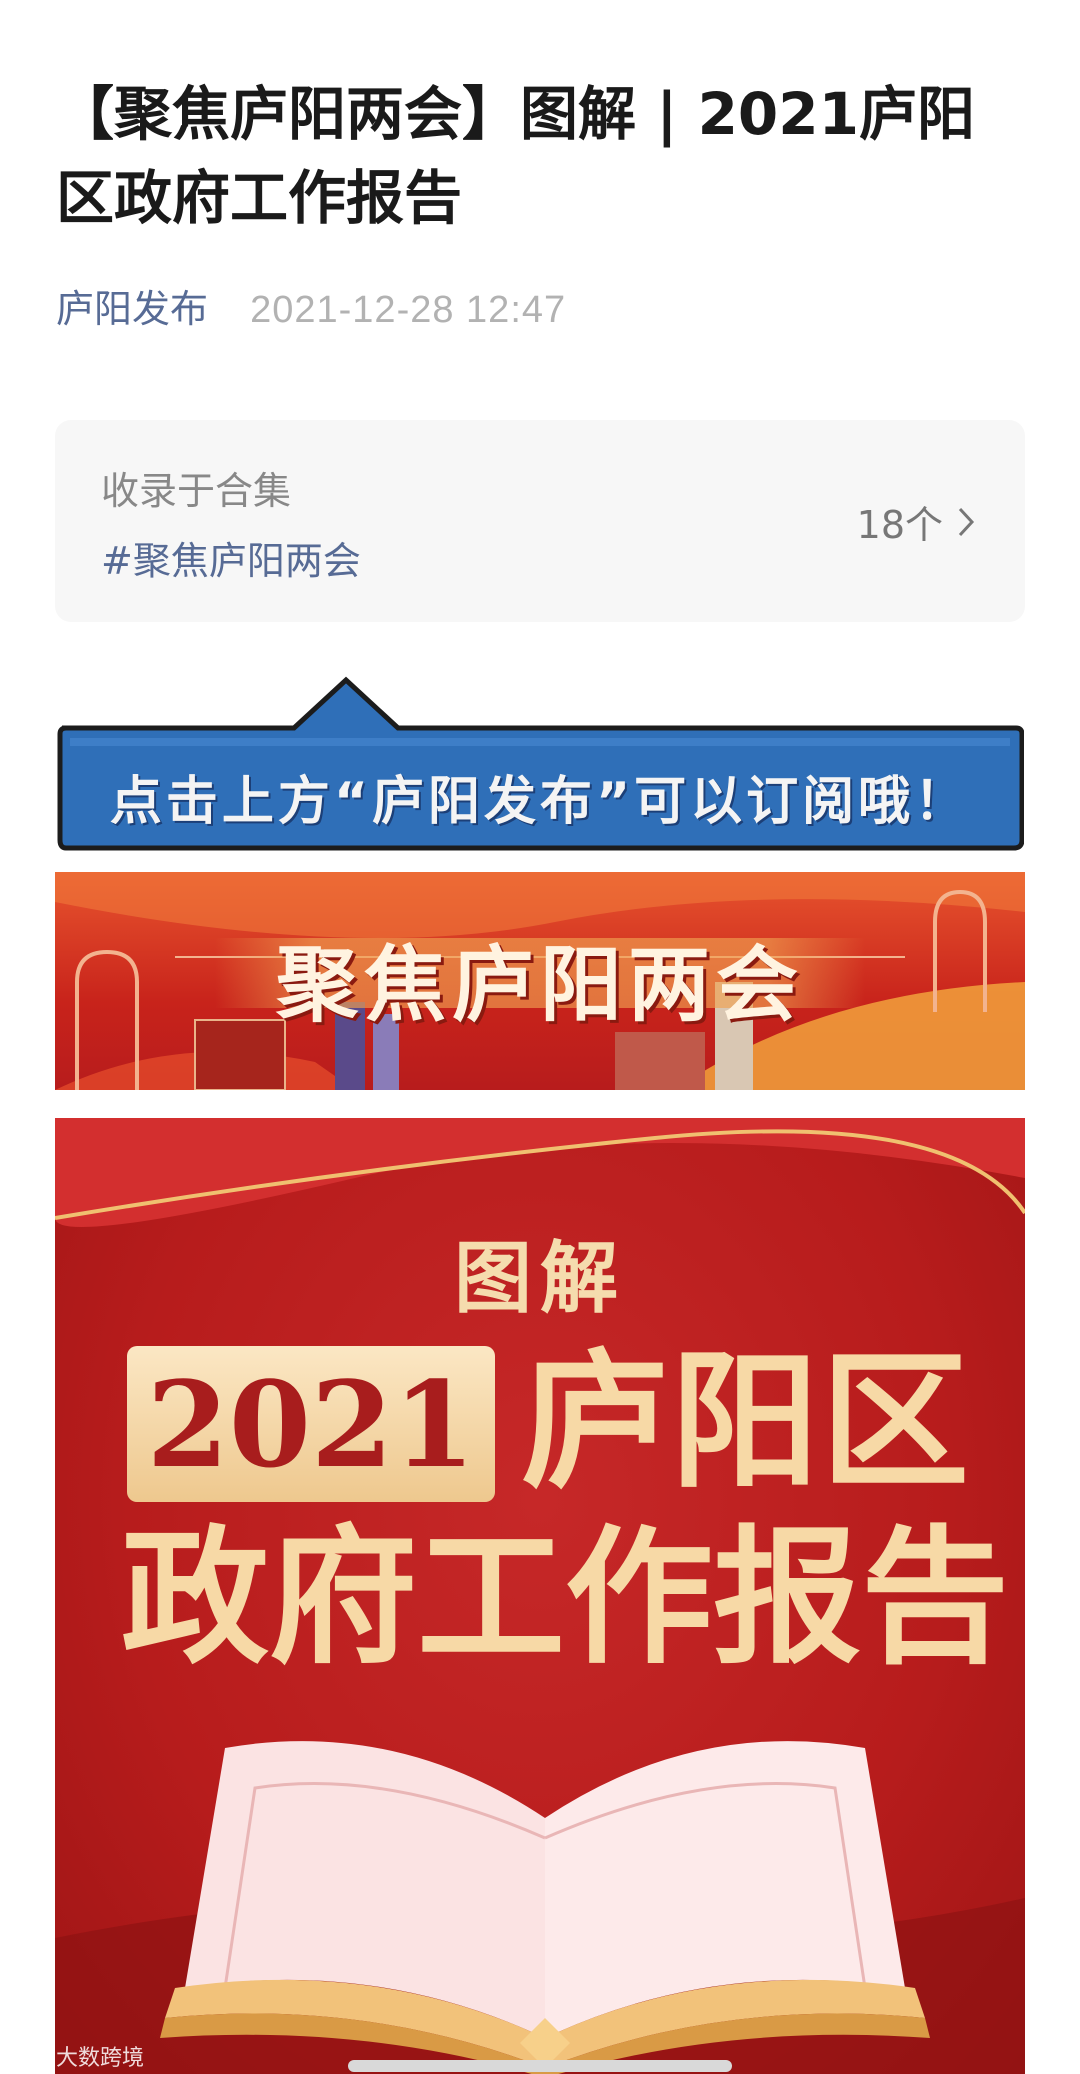 This screenshot has width=1080, height=2074. Describe the element at coordinates (33, 2056) in the screenshot. I see `watermark-logo-icon: oo` at that location.